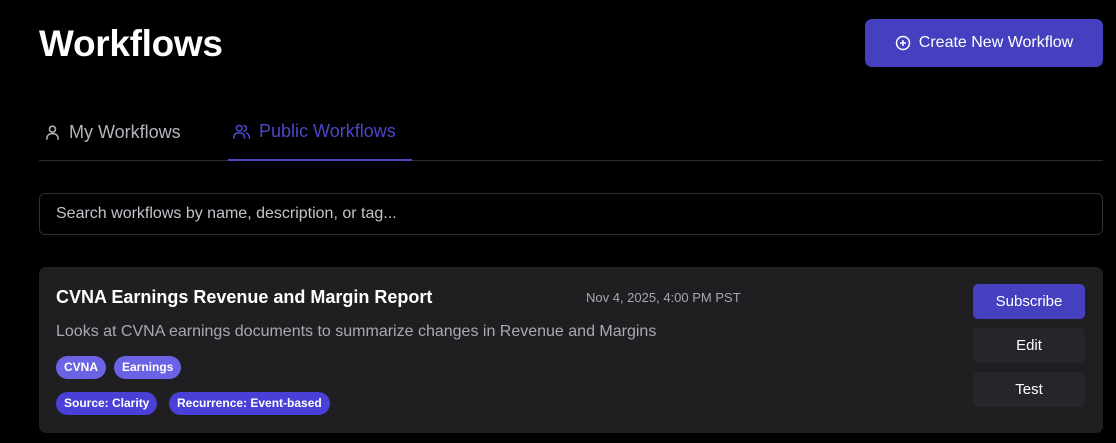  Describe the element at coordinates (1029, 389) in the screenshot. I see `test-button: Test` at that location.